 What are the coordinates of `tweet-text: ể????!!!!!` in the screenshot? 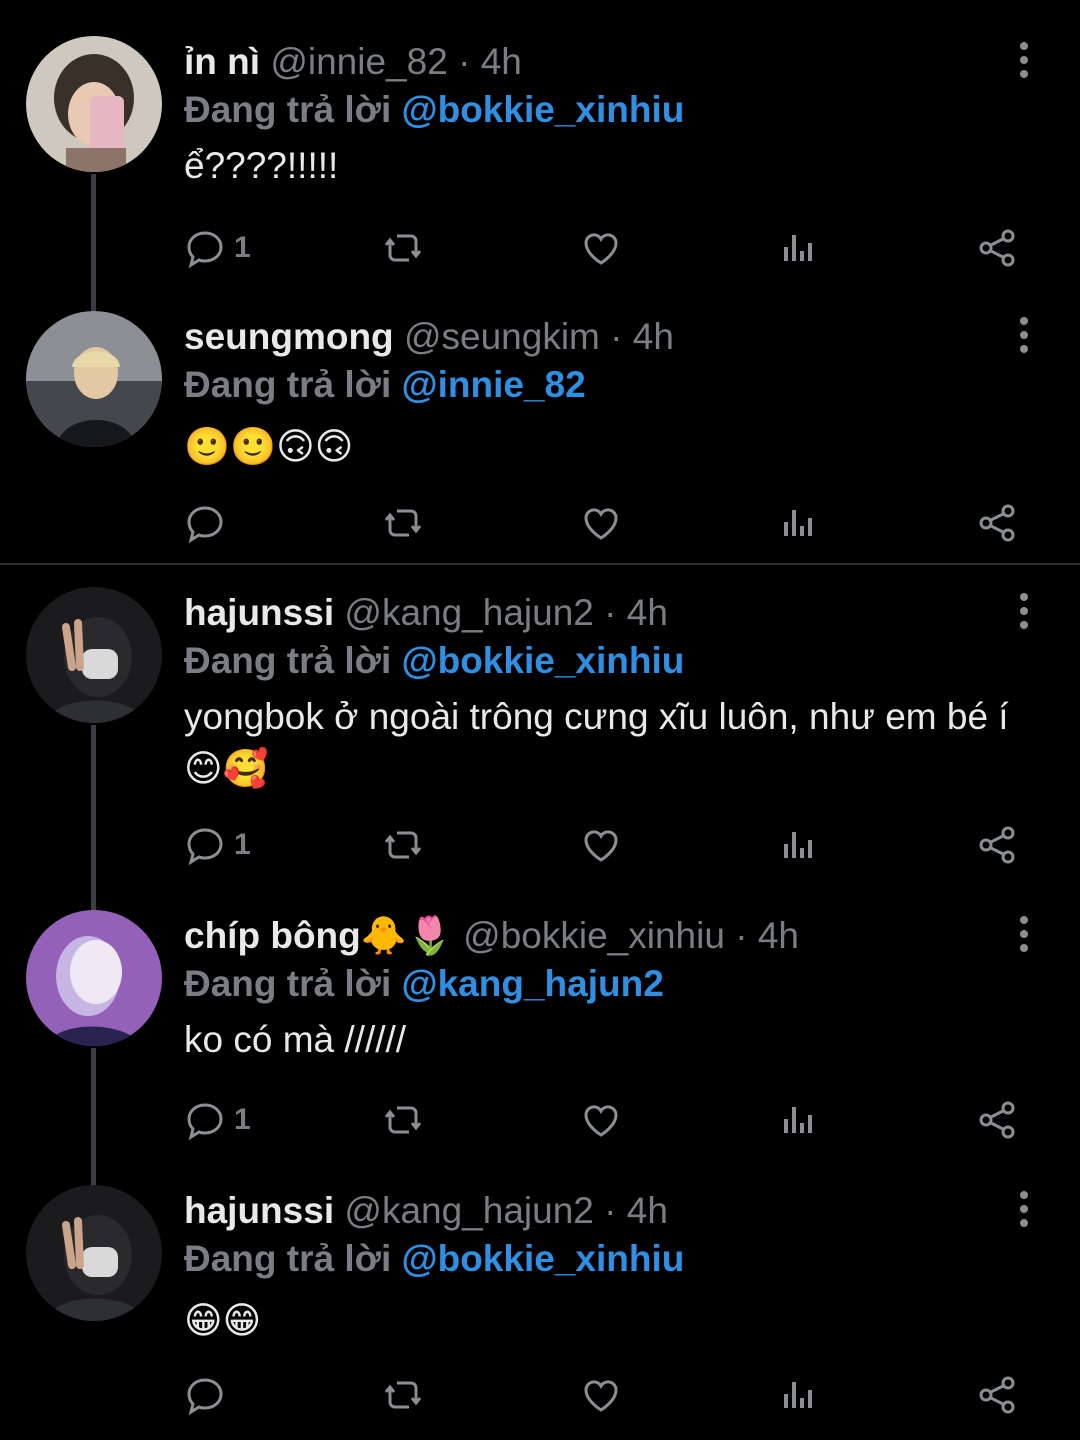 It's located at (261, 165).